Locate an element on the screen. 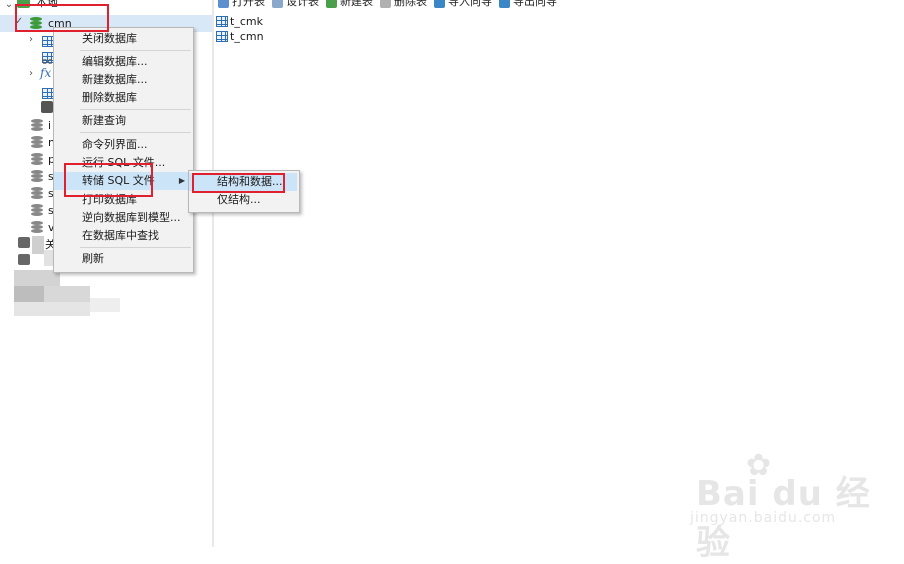 The height and width of the screenshot is (564, 904). import-wizard-icon is located at coordinates (439, 4).